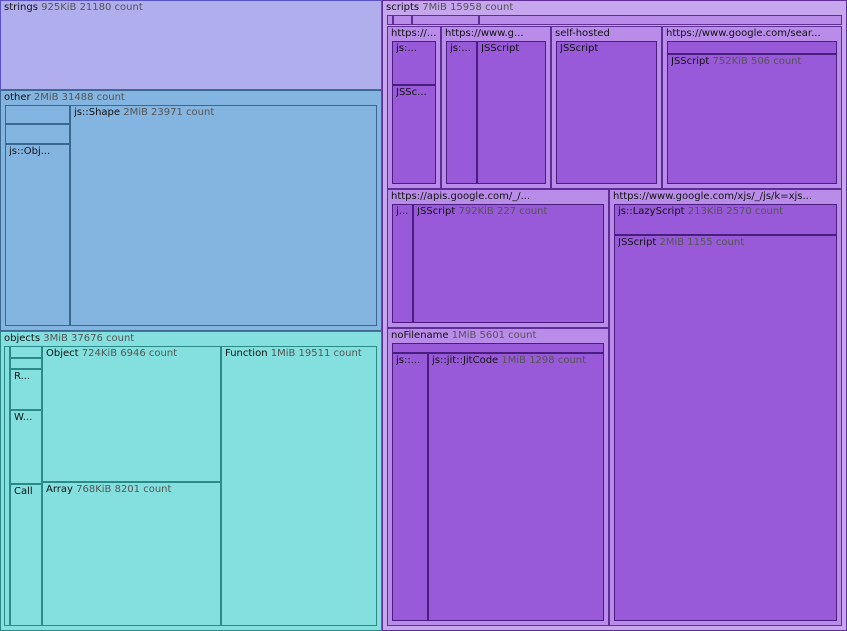 Image resolution: width=847 pixels, height=631 pixels. Describe the element at coordinates (702, 242) in the screenshot. I see `node-size-count: 2MiB 1155 count` at that location.